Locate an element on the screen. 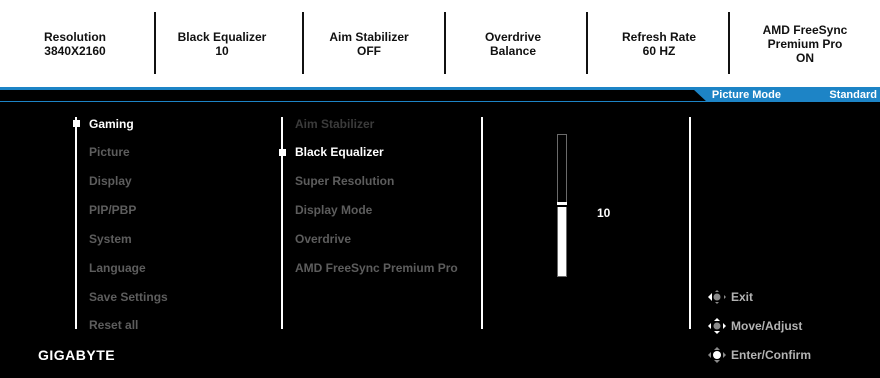 The image size is (880, 378). sub-menu-item-aim-stabilizer: Aim Stabilizer is located at coordinates (334, 124).